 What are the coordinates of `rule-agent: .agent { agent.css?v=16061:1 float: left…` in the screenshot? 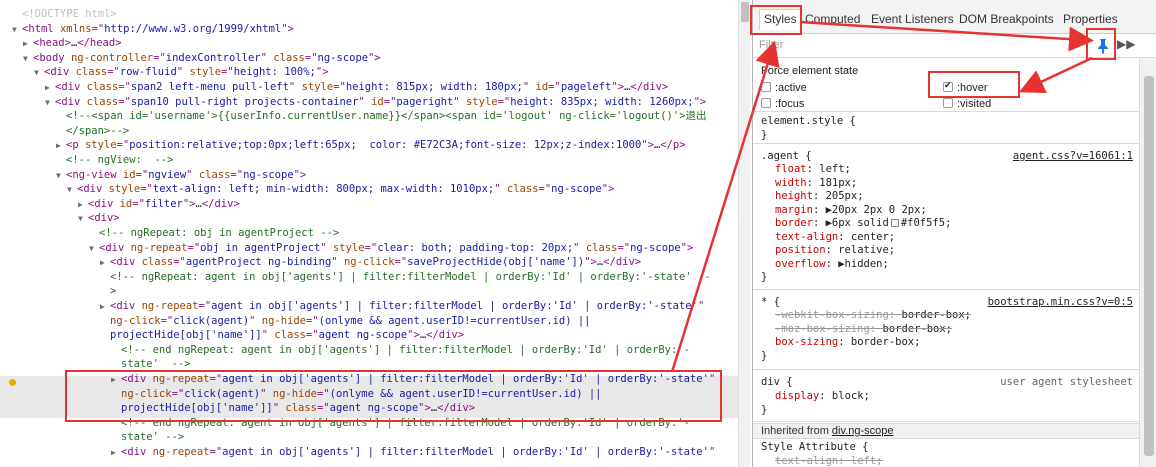 It's located at (946, 217).